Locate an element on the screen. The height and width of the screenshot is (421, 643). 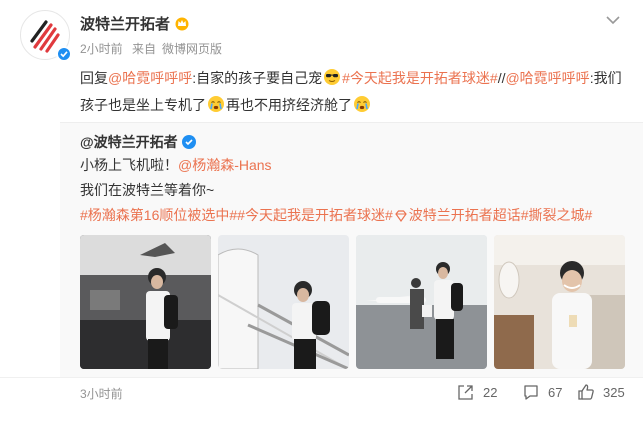
sunglasses-emoji-icon is located at coordinates (332, 80).